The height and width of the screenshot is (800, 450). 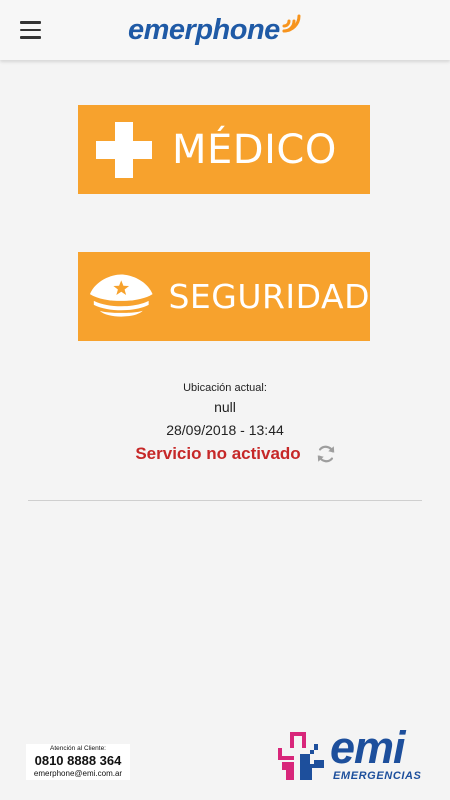 I want to click on service-status: Servicio no activado, so click(x=225, y=454).